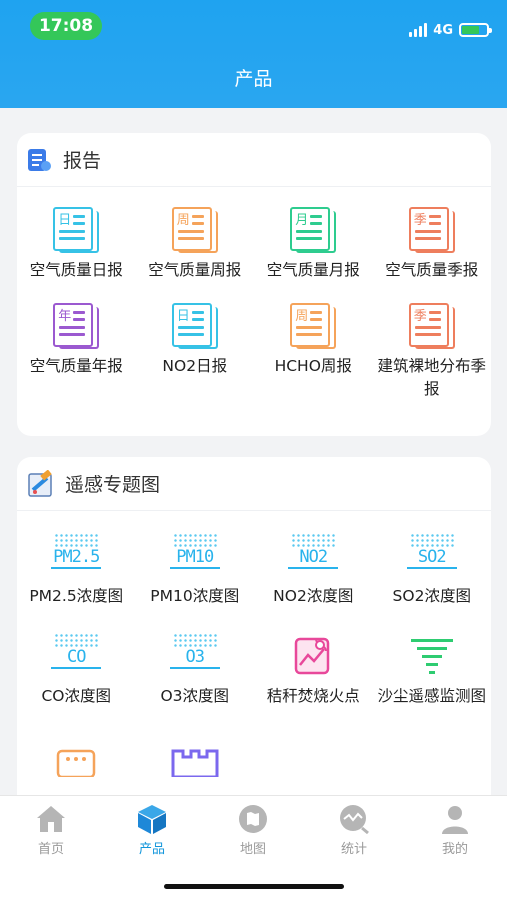  What do you see at coordinates (431, 696) in the screenshot?
I see `remote-item-label: 沙尘遥感监测图` at bounding box center [431, 696].